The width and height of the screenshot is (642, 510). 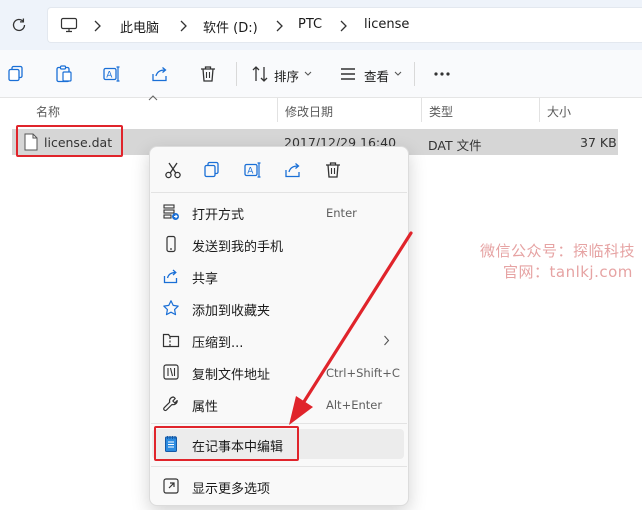 What do you see at coordinates (568, 272) in the screenshot?
I see `watermark-website: 官网：tanlkj.com` at bounding box center [568, 272].